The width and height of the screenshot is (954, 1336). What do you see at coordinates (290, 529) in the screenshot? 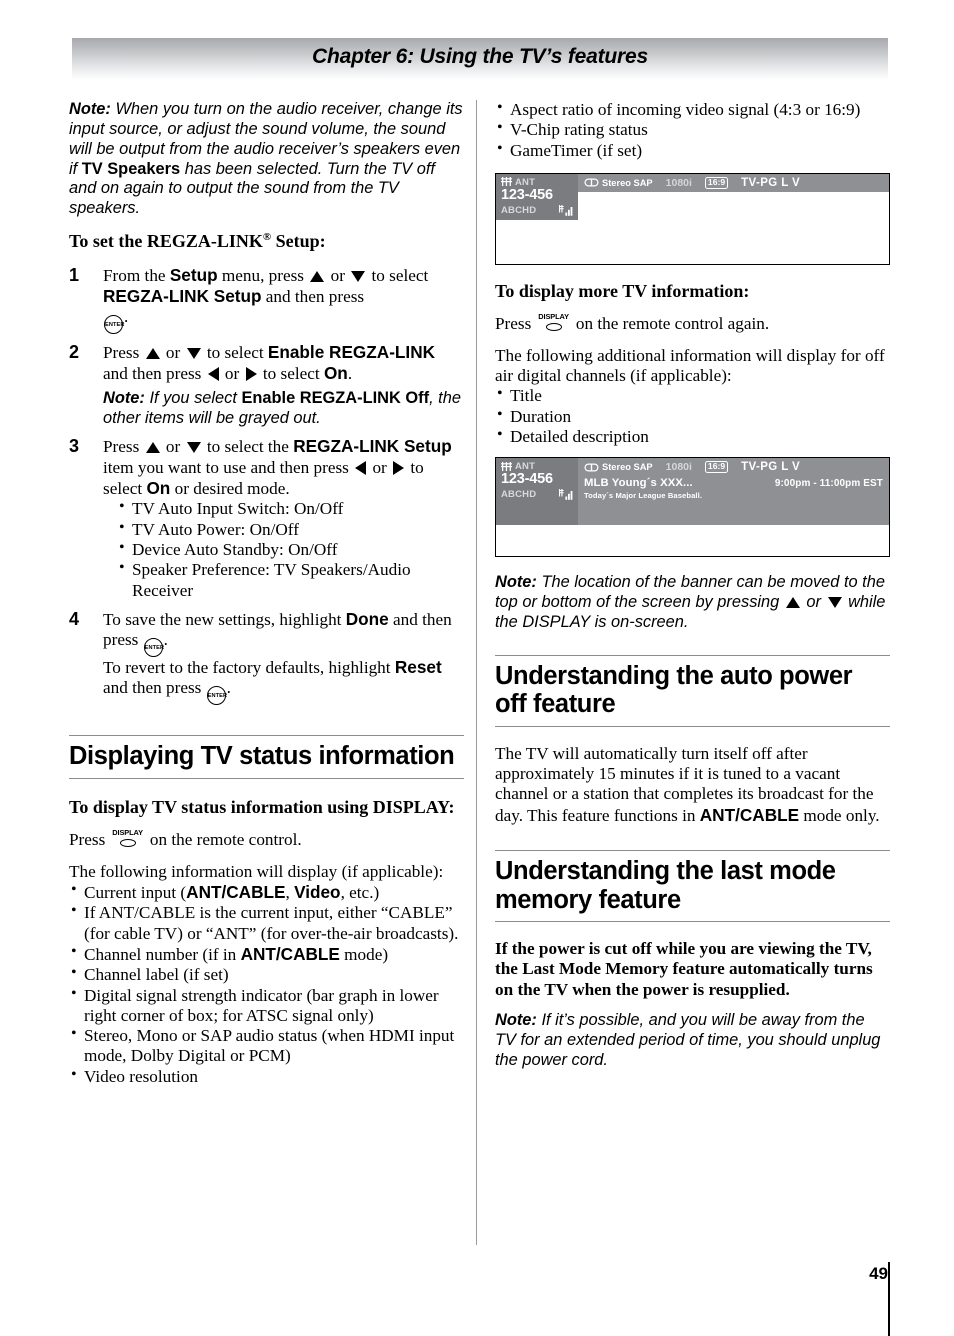
I see `list-item: TV Auto Power: On/Off` at bounding box center [290, 529].